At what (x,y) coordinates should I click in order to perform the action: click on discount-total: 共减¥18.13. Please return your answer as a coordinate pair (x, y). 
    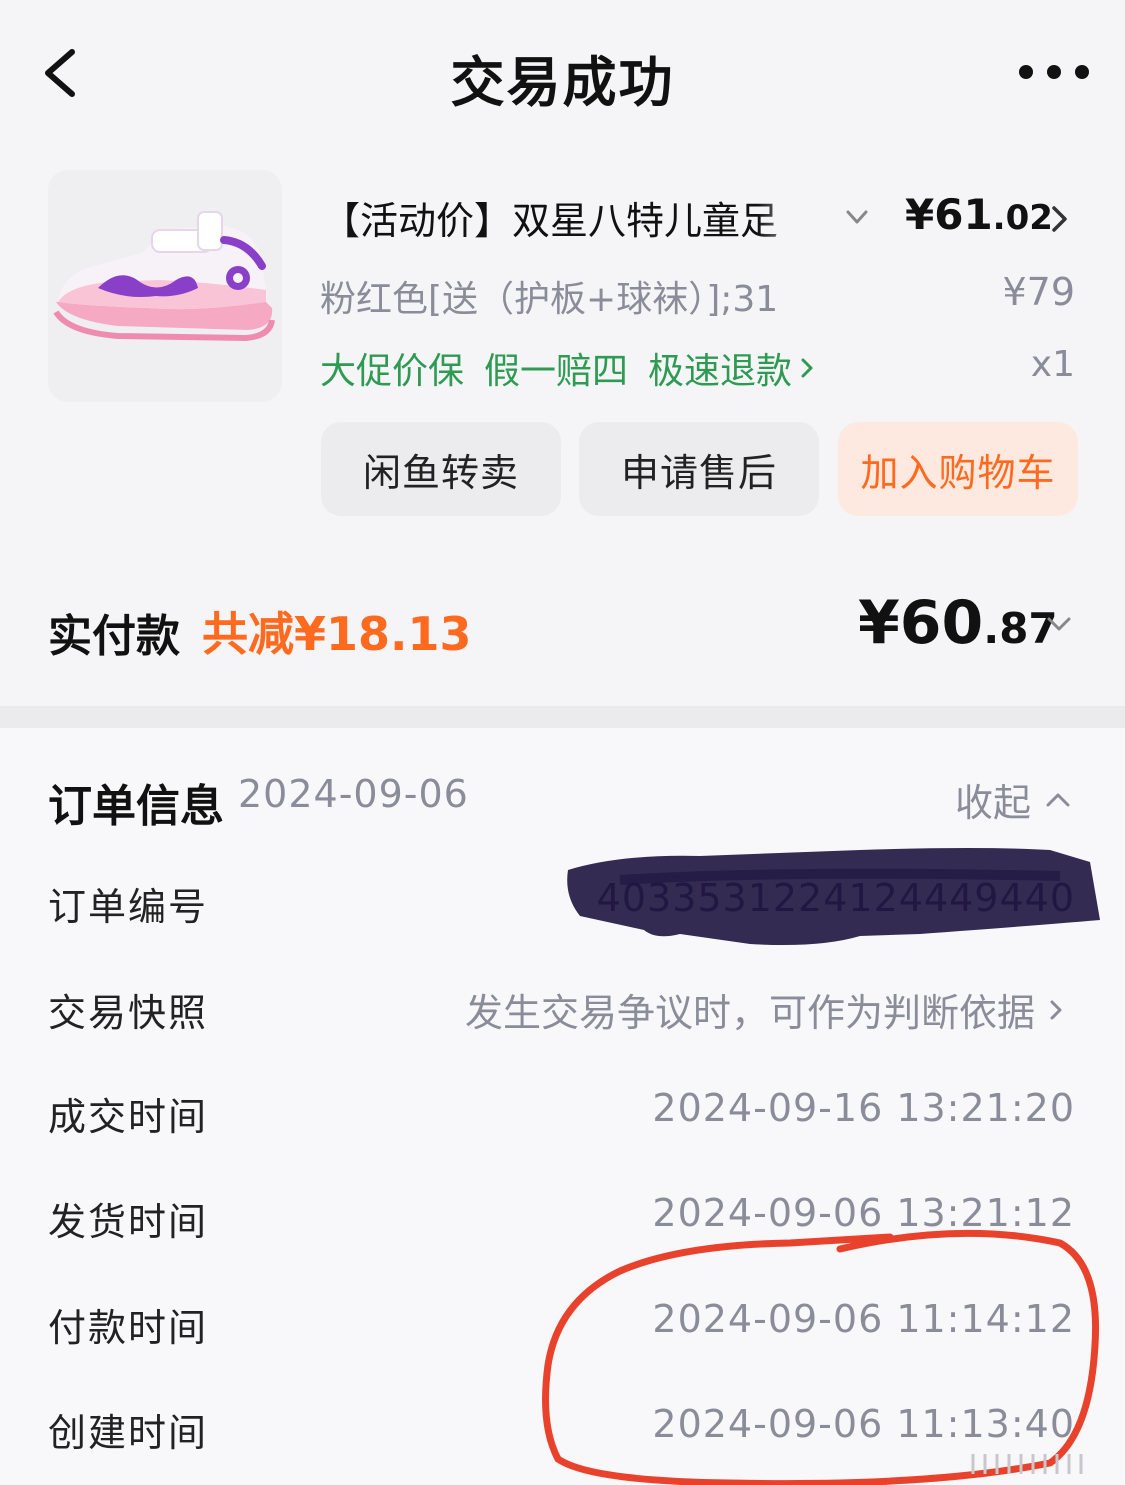
    Looking at the image, I should click on (337, 634).